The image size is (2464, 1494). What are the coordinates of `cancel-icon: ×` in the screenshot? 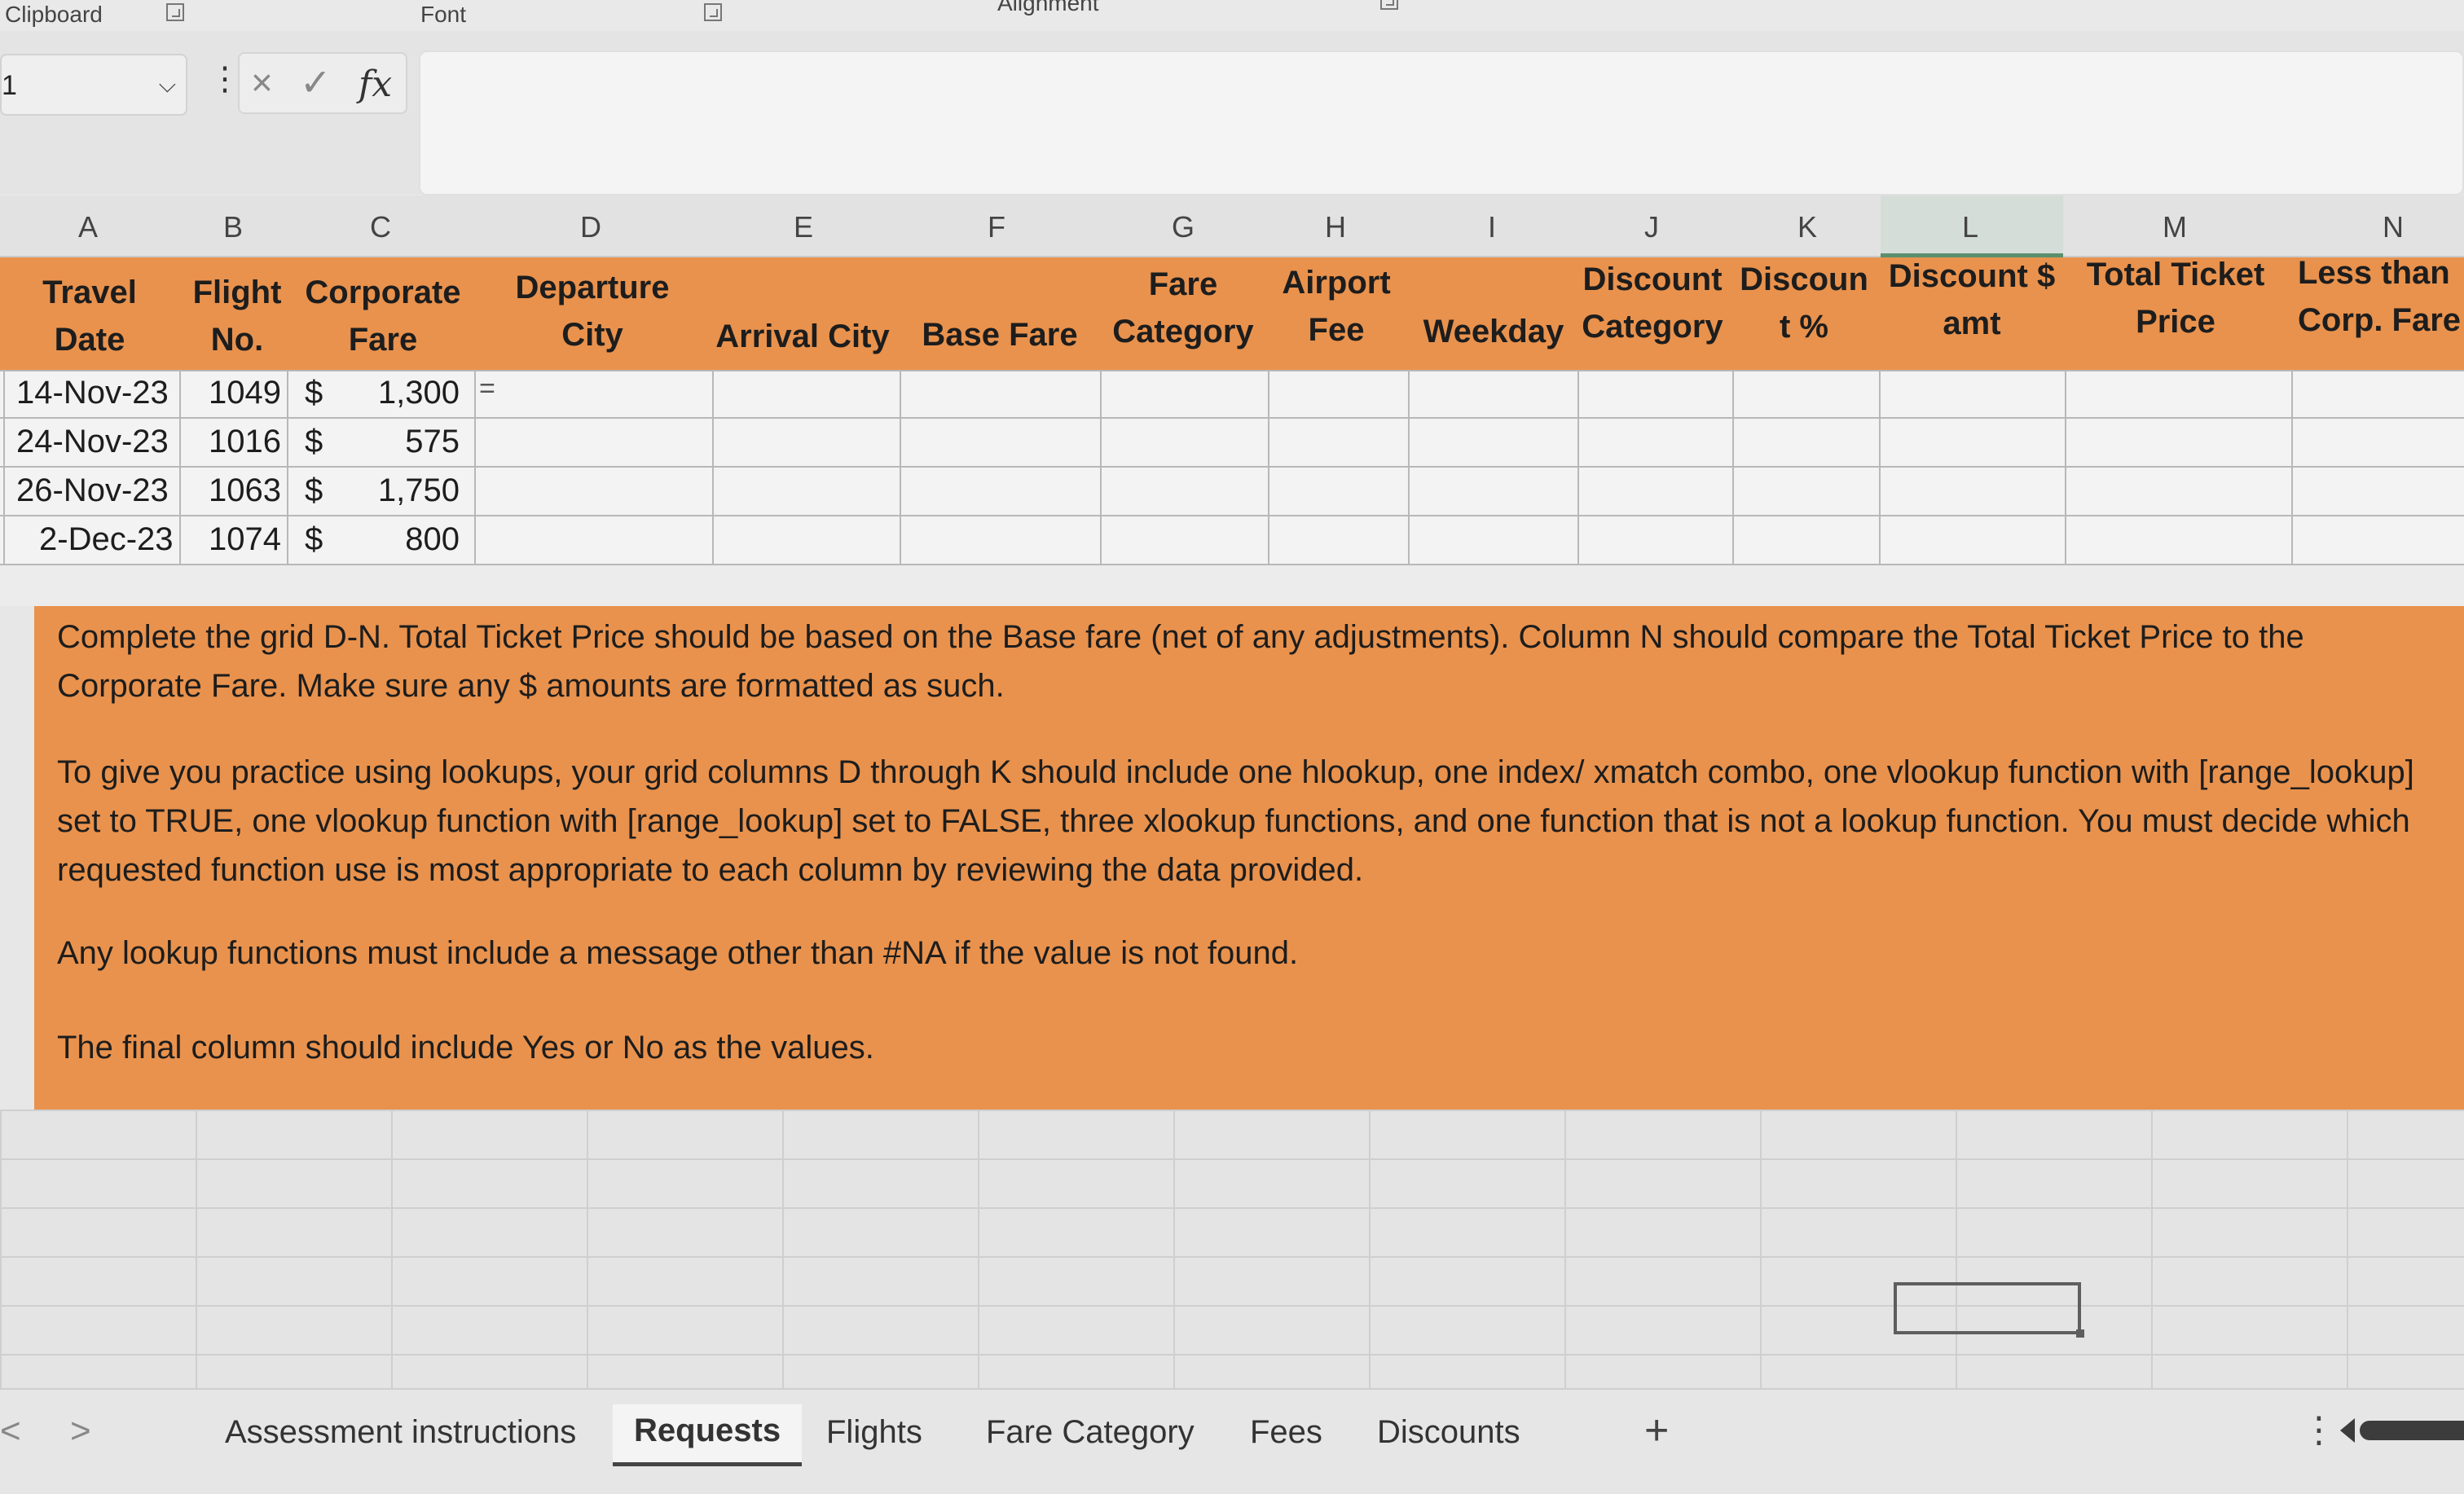 It's located at (262, 82).